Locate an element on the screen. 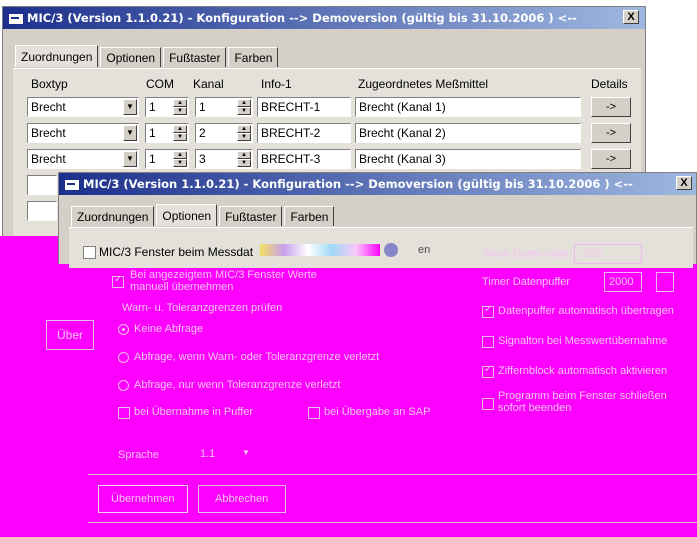 The width and height of the screenshot is (697, 537). info1-field: BRECHT-1 is located at coordinates (304, 107).